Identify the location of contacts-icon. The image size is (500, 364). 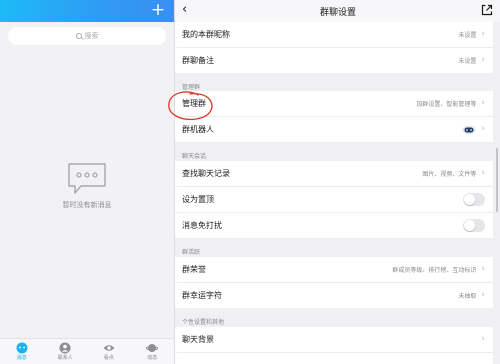
(65, 348).